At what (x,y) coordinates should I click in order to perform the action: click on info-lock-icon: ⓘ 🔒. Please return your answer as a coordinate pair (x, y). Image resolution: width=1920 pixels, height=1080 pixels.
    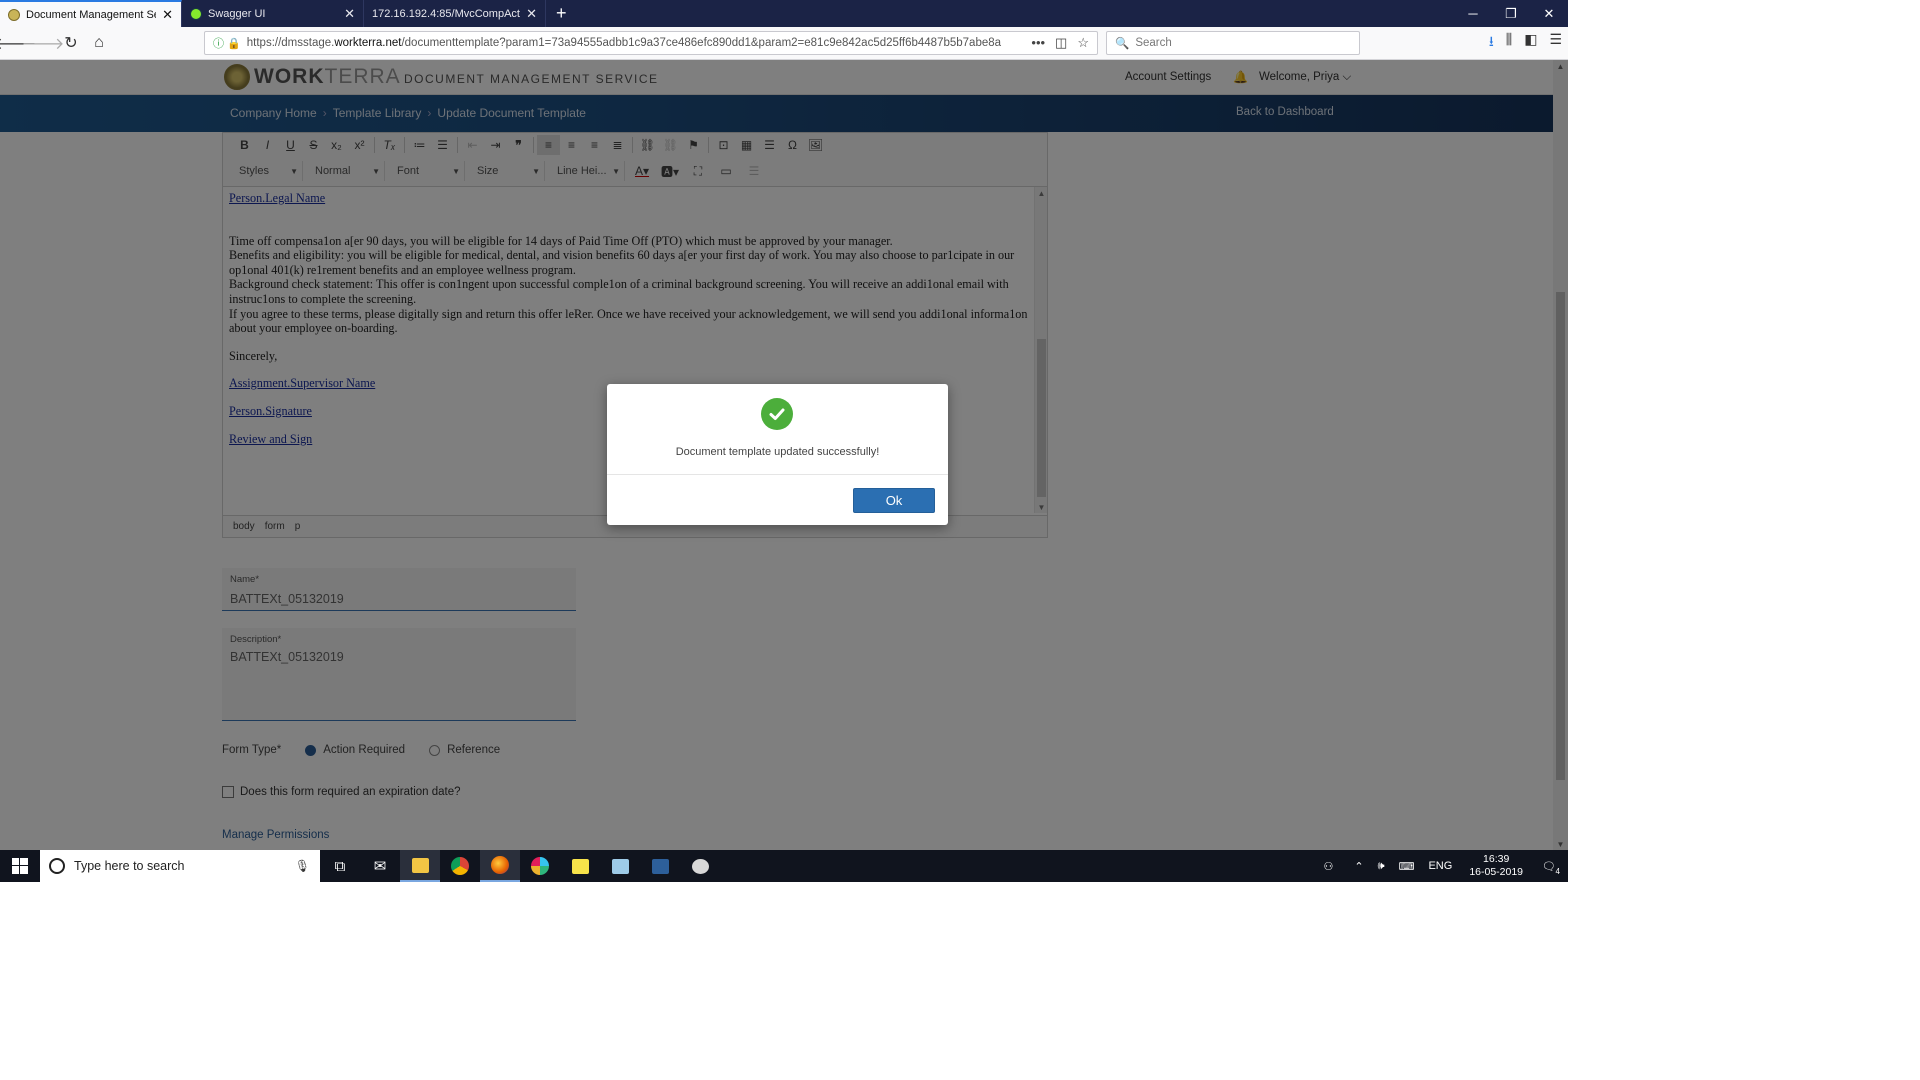
    Looking at the image, I should click on (227, 43).